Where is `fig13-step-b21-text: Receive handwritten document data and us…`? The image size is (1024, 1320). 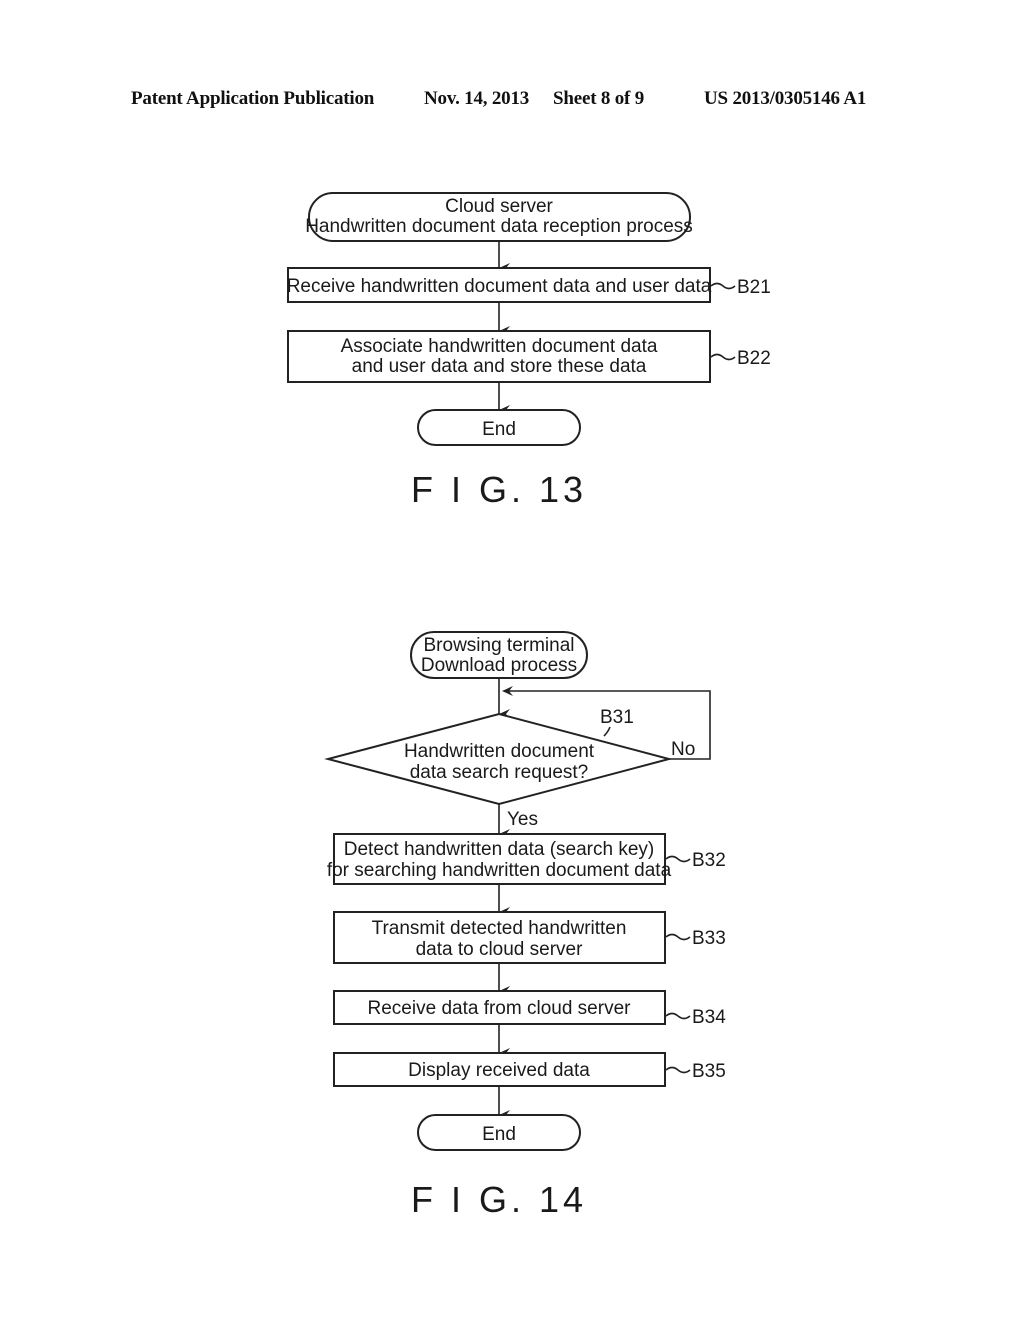
fig13-step-b21-text: Receive handwritten document data and us… is located at coordinates (499, 286).